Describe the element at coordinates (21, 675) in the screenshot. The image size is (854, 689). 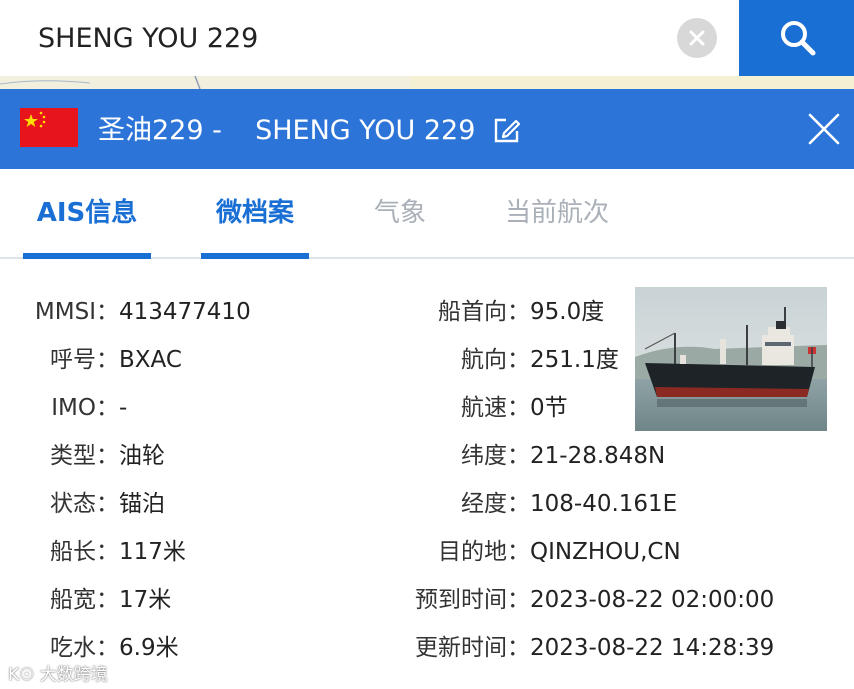
I see `watermark-logo-icon: K☉` at that location.